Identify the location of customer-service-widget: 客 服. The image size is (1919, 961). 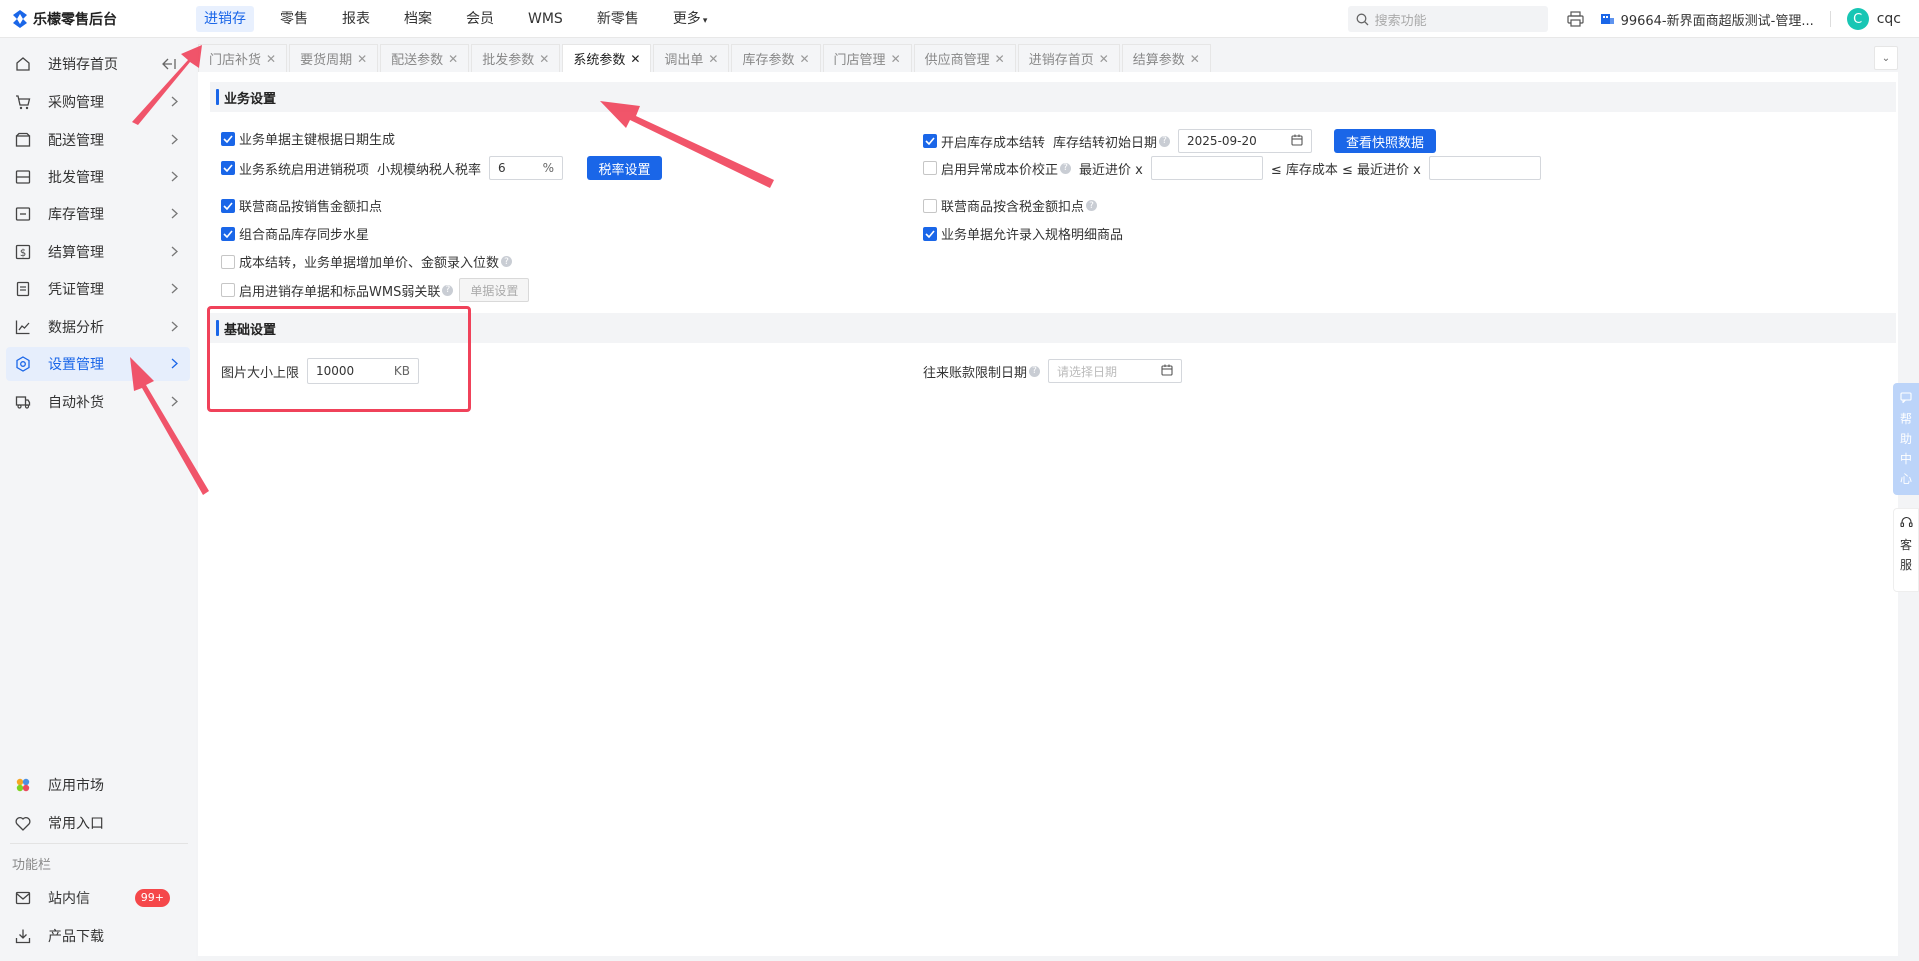
(1906, 550).